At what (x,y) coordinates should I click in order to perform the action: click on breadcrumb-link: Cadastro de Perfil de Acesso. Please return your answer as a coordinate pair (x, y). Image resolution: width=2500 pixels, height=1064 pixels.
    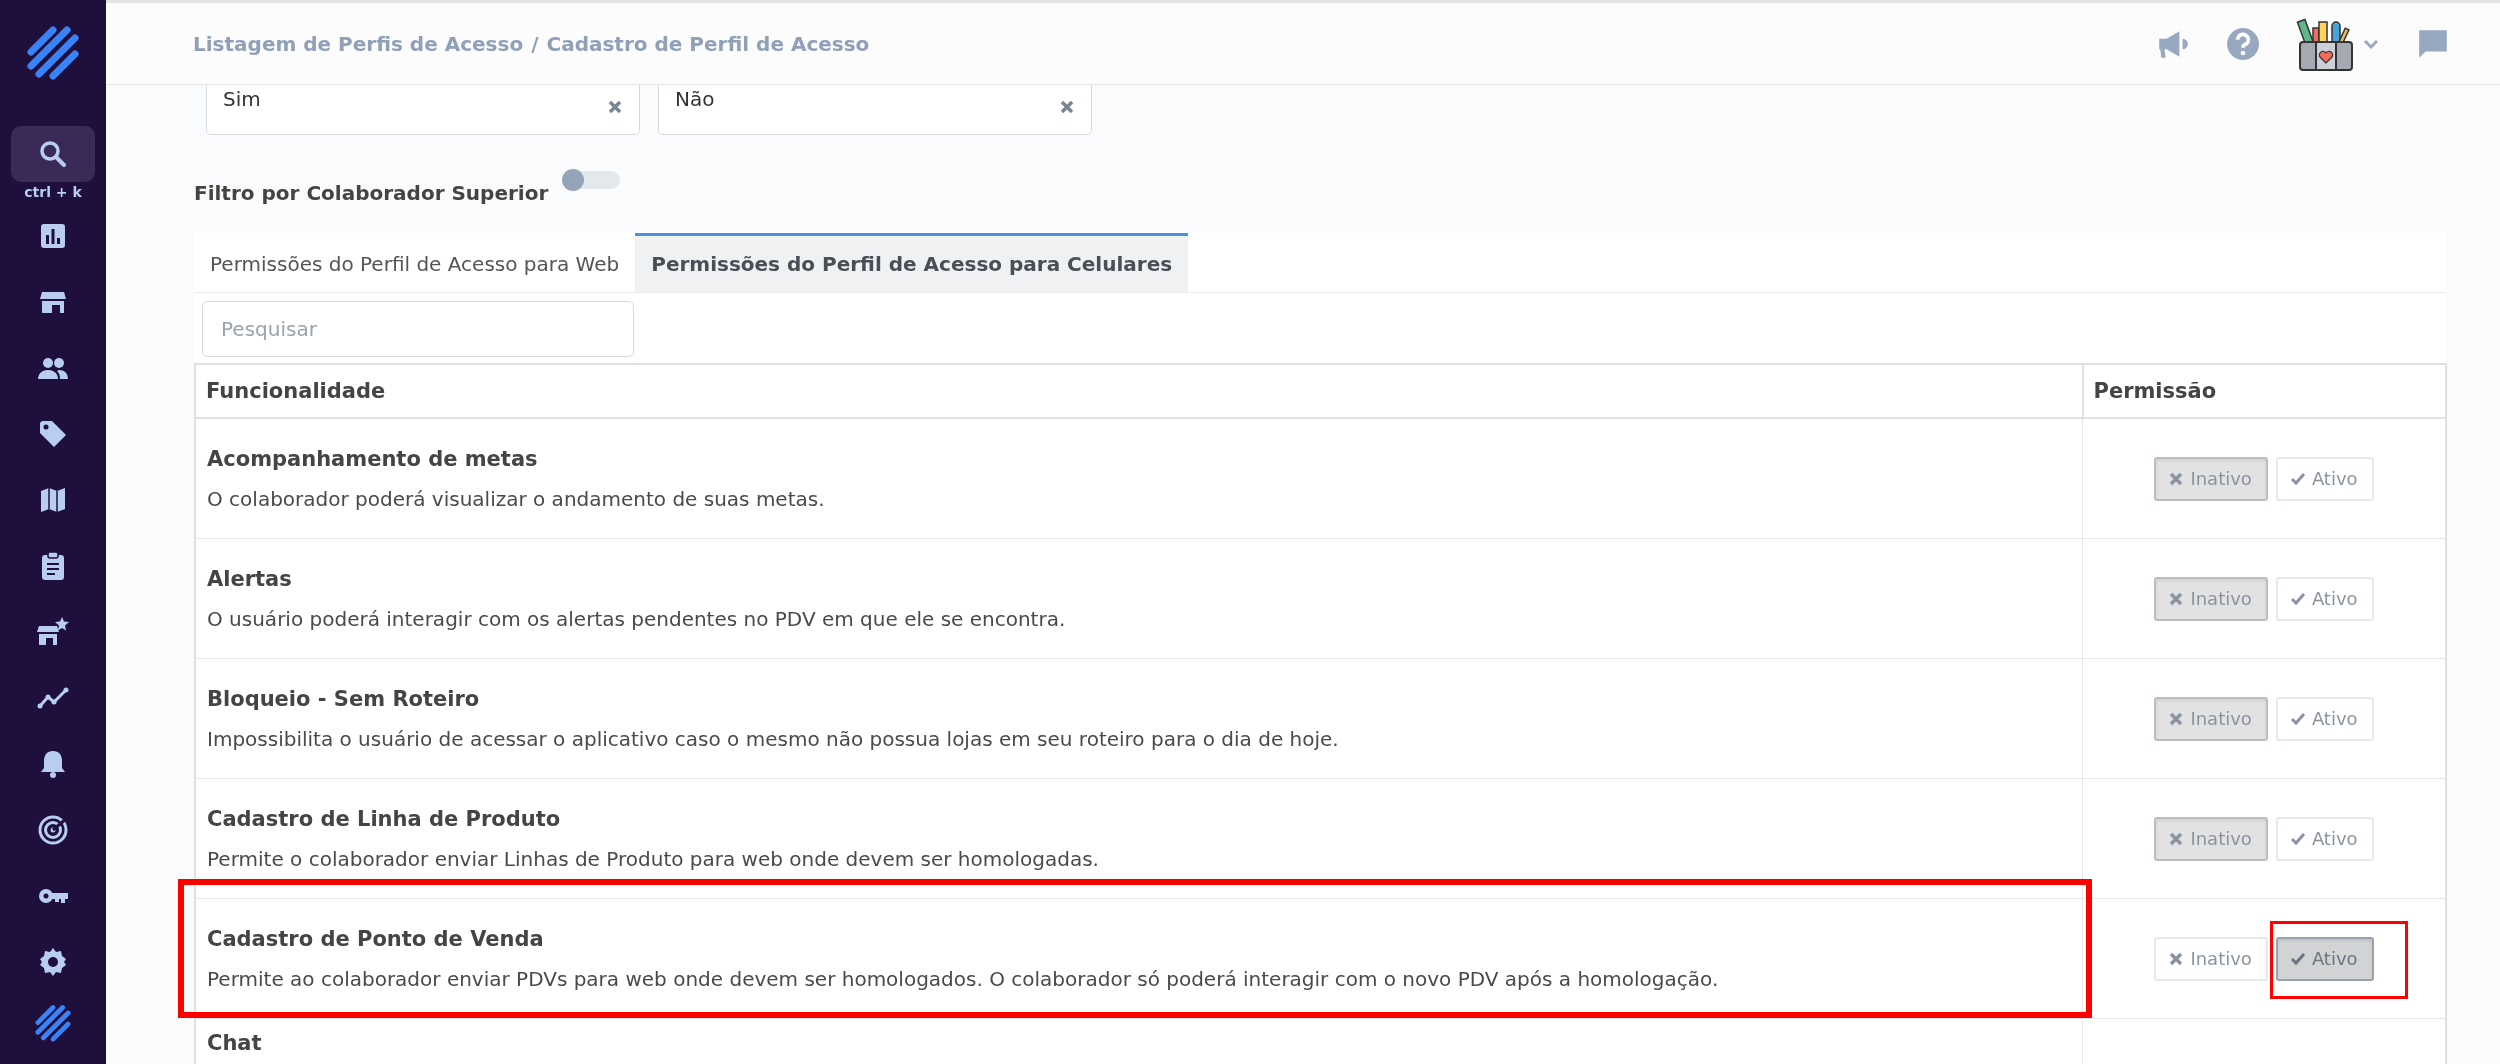
    Looking at the image, I should click on (708, 43).